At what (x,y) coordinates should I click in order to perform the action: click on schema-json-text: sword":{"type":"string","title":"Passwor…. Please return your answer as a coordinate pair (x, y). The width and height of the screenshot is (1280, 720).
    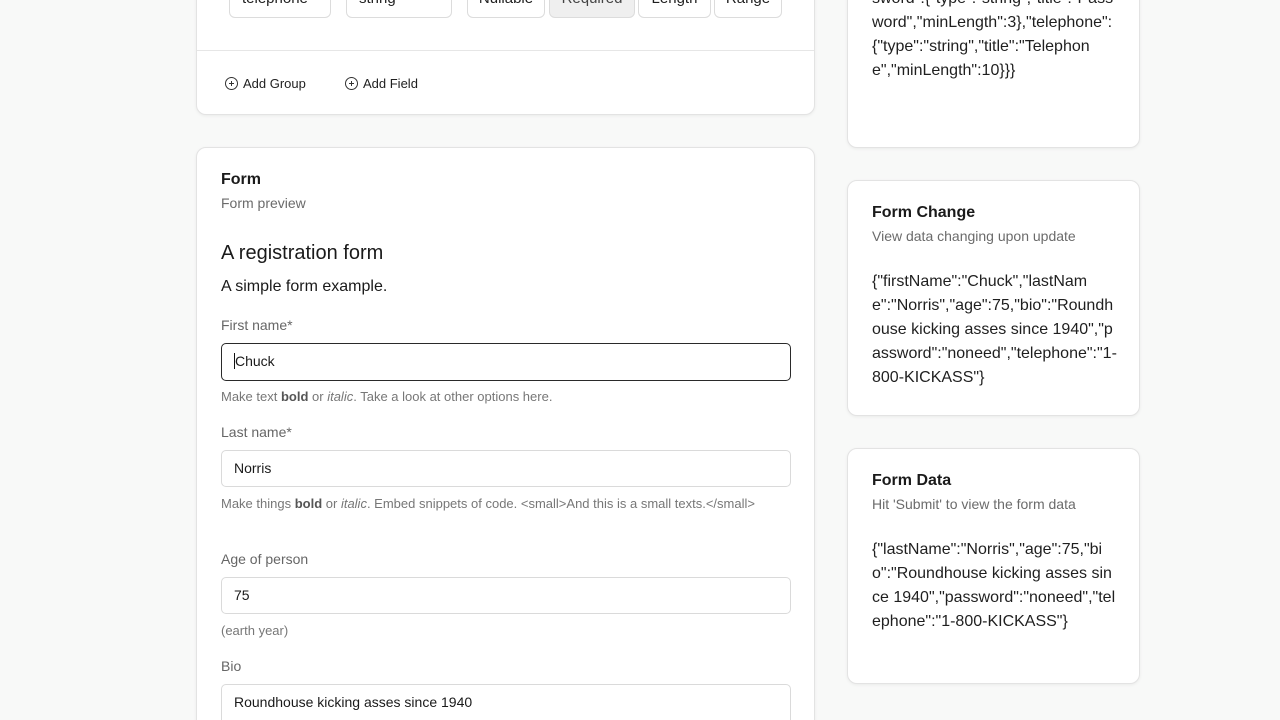
    Looking at the image, I should click on (992, 39).